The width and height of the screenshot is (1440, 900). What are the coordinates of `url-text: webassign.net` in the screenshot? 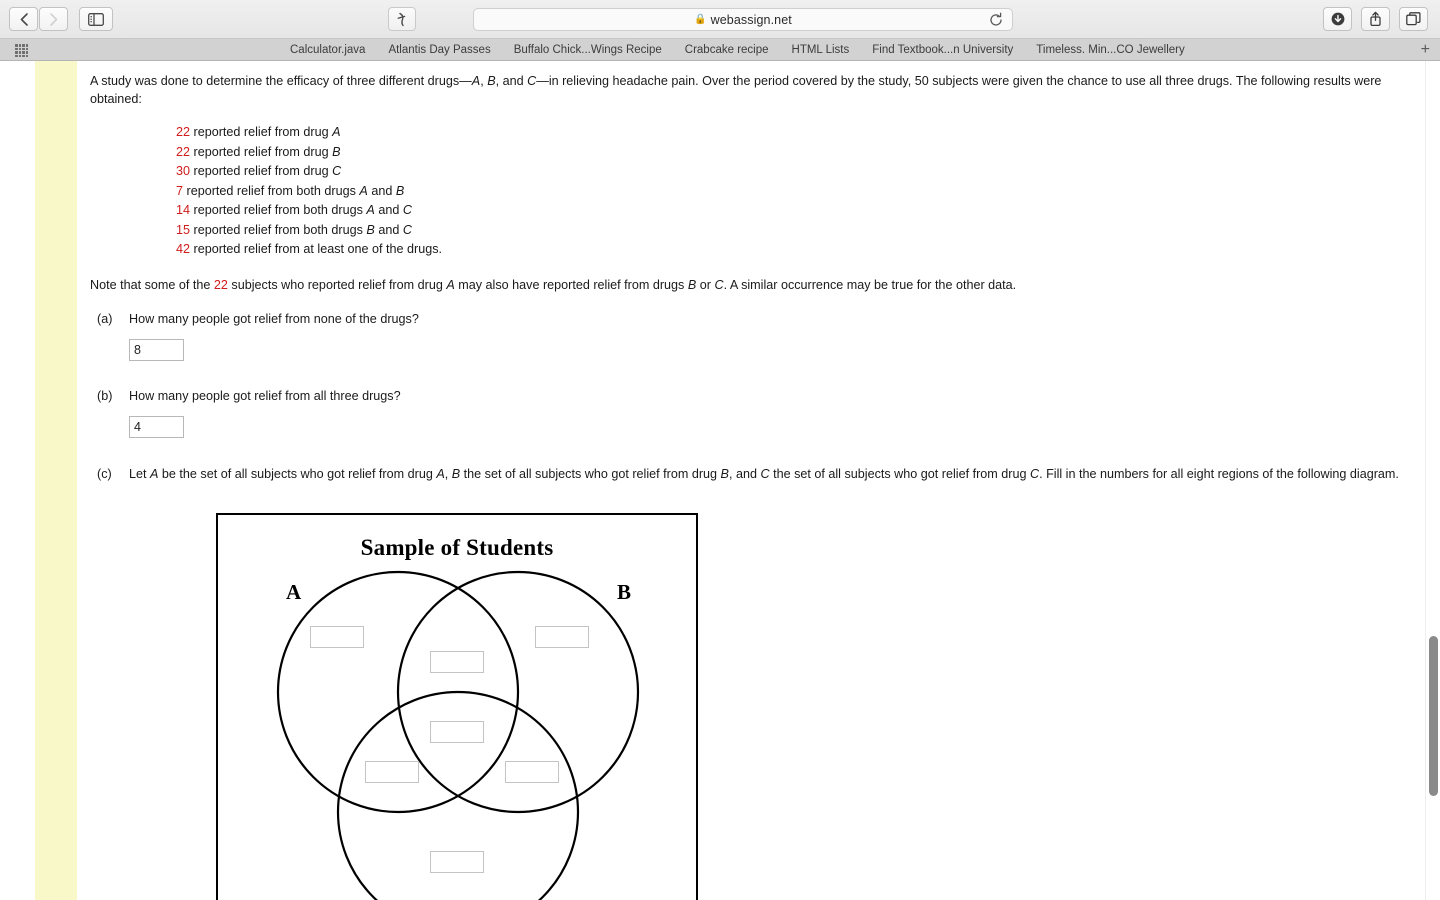 It's located at (751, 19).